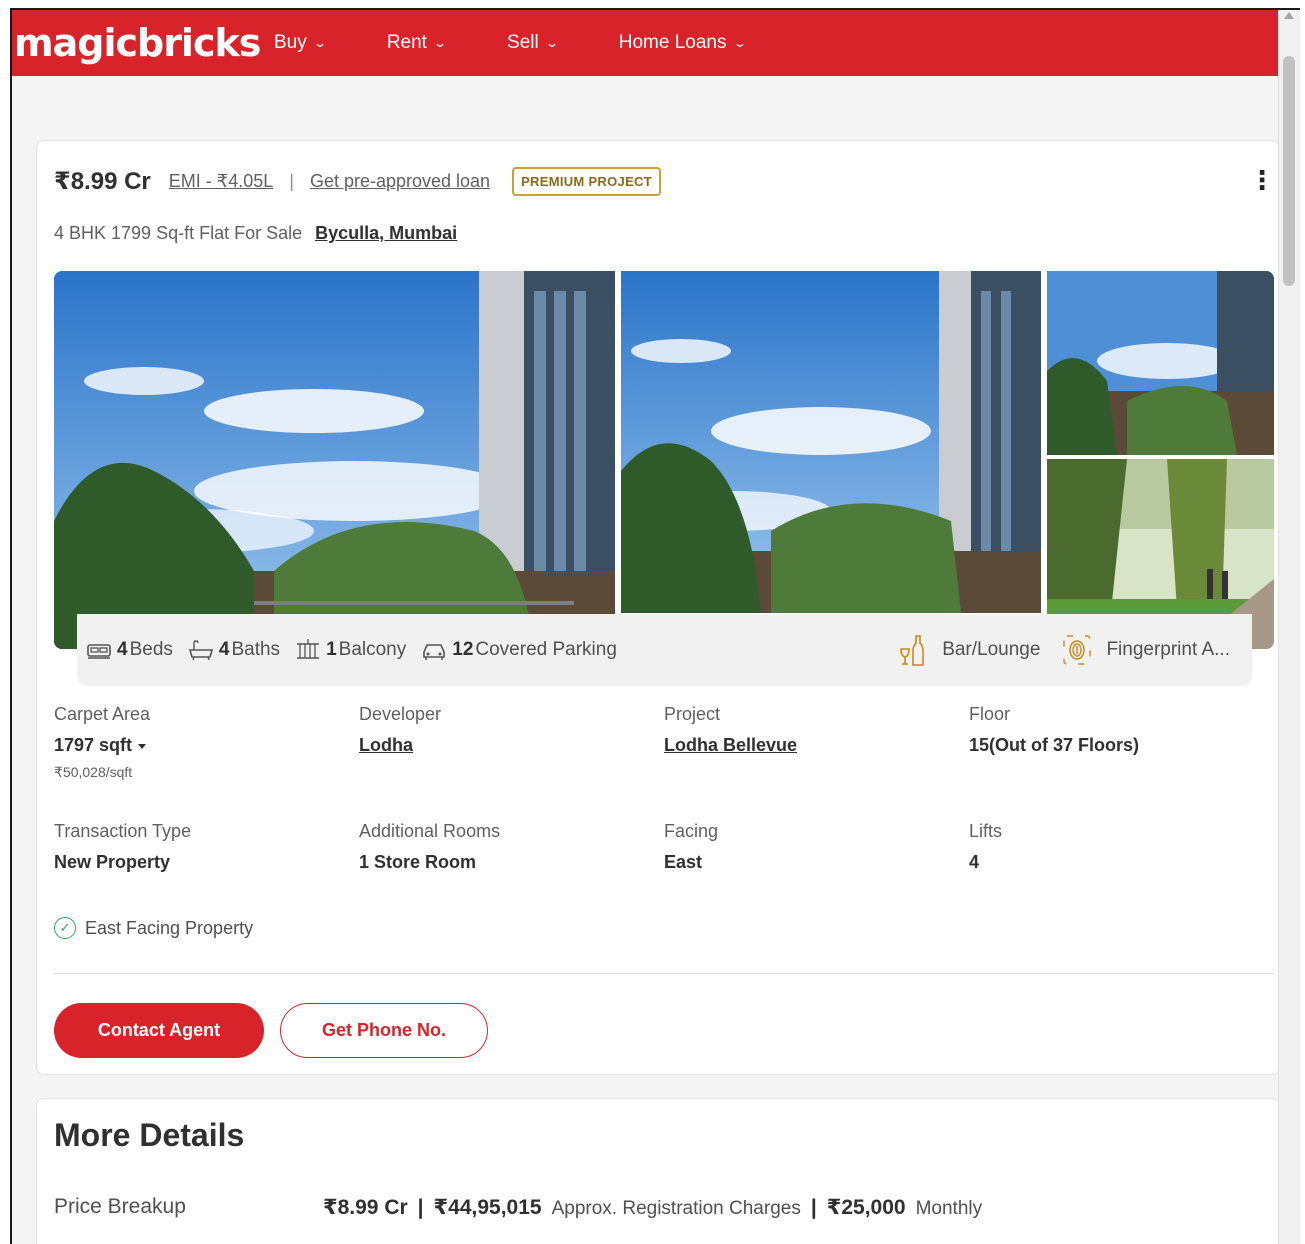  I want to click on fingerprint-icon, so click(1077, 650).